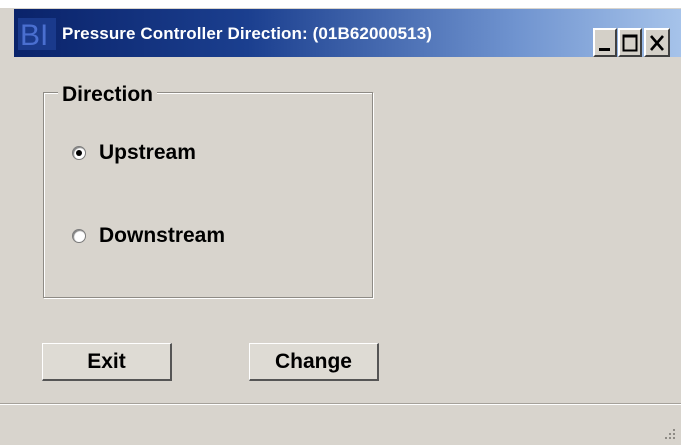  I want to click on close-icon, so click(657, 42).